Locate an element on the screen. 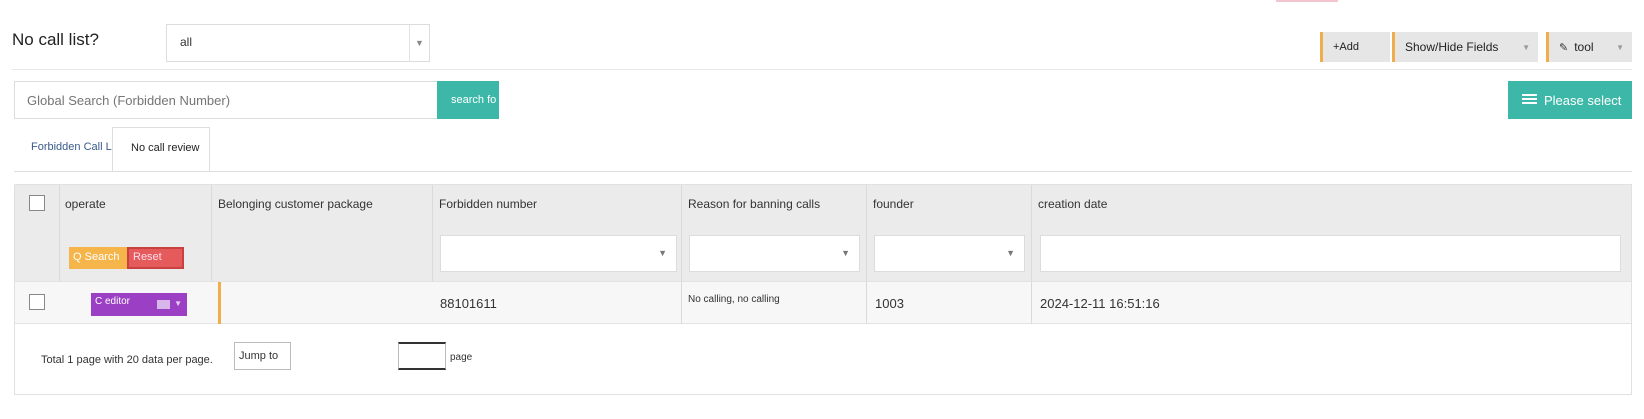  column-header-creation-date: creation date is located at coordinates (1073, 204).